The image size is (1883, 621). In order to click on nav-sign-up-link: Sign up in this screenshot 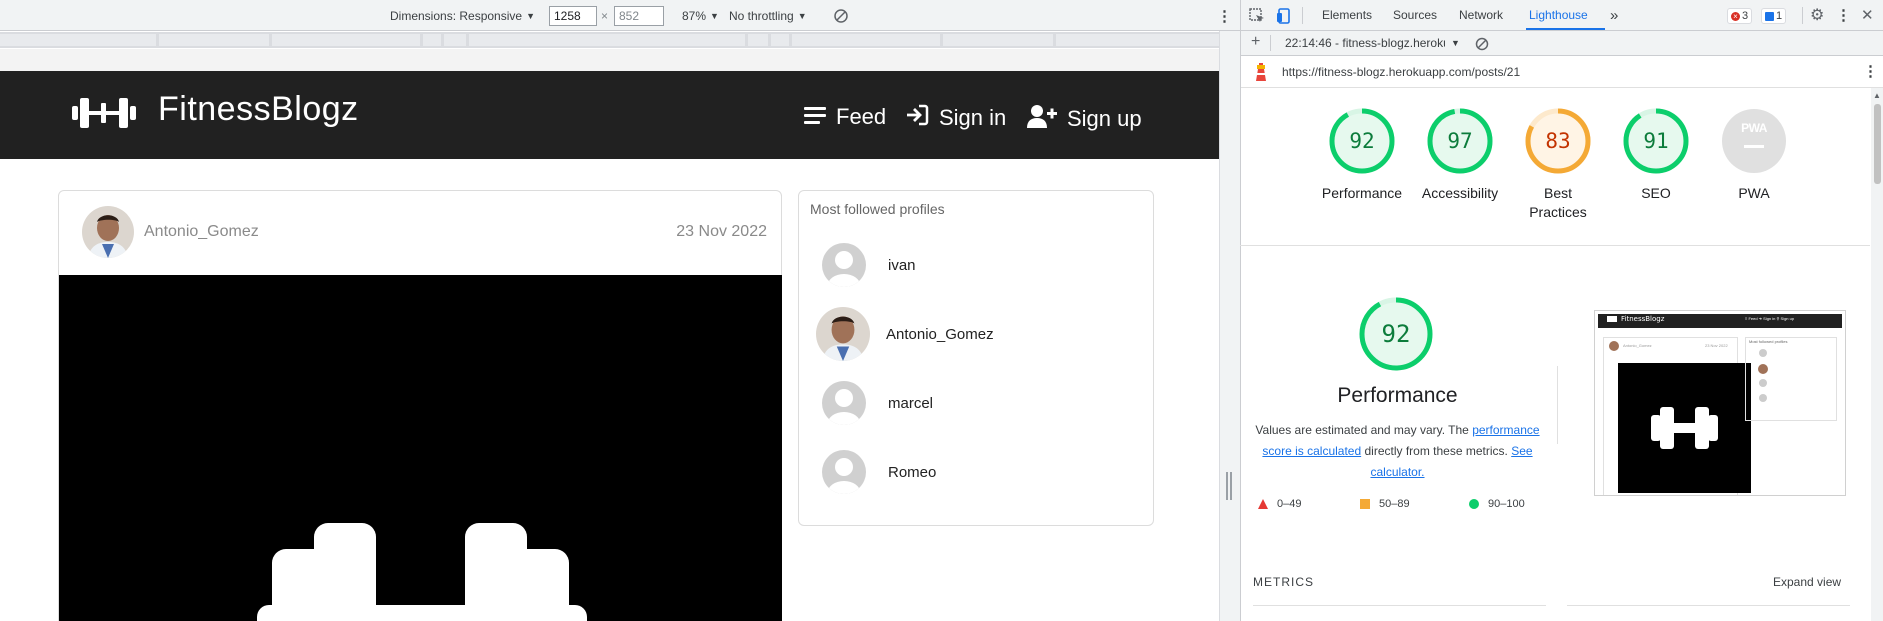, I will do `click(1084, 119)`.